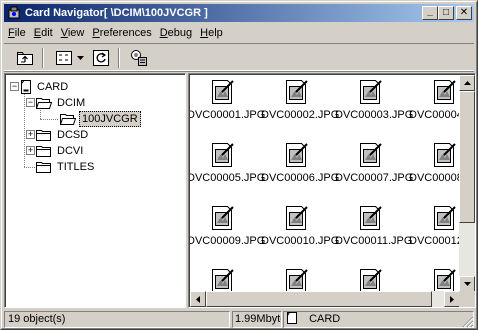  I want to click on minimize-button: _, so click(430, 13).